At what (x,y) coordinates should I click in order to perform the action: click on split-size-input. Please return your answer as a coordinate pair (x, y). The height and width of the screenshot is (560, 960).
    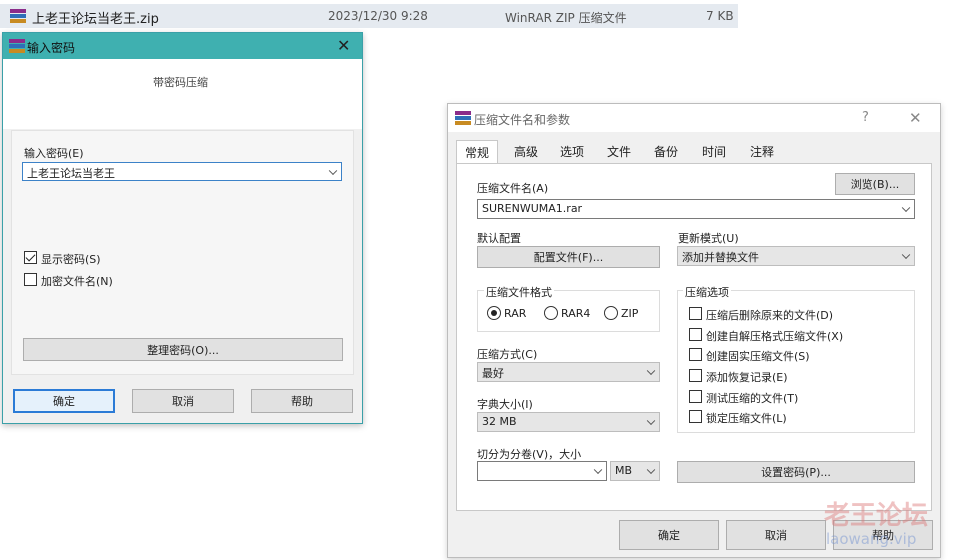
    Looking at the image, I should click on (542, 471).